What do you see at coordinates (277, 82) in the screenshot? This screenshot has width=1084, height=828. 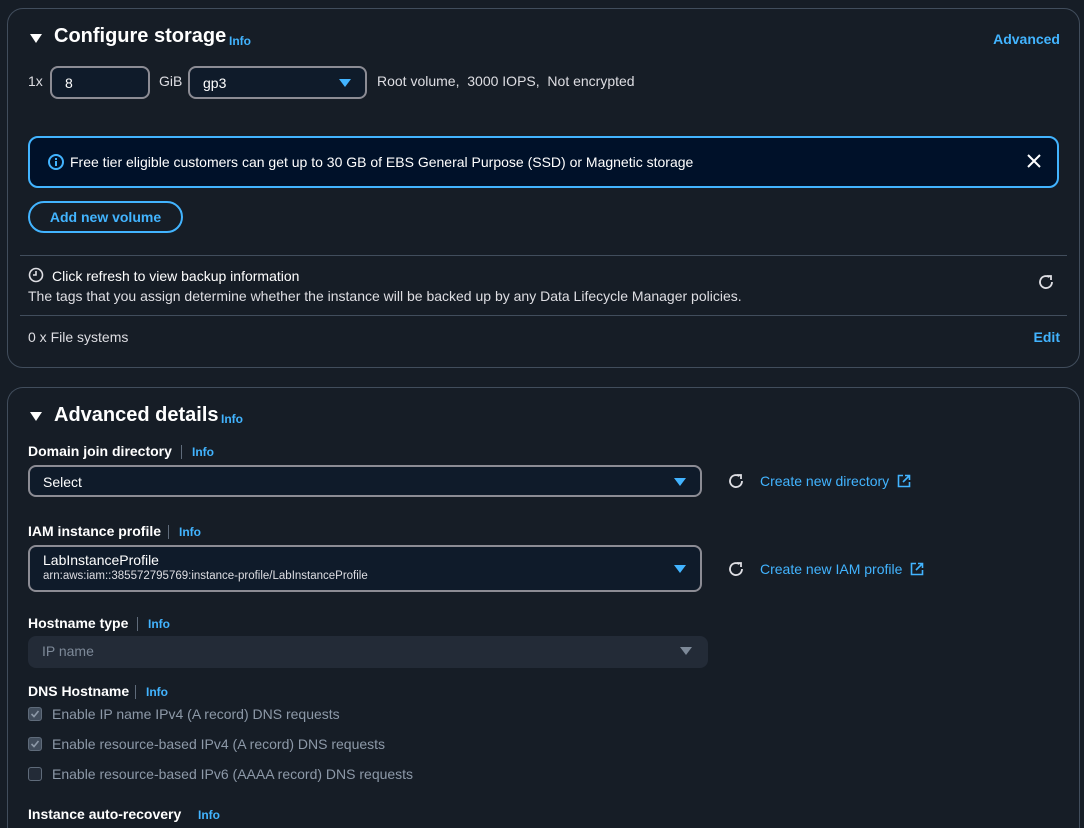 I see `volume-type-select: gp3` at bounding box center [277, 82].